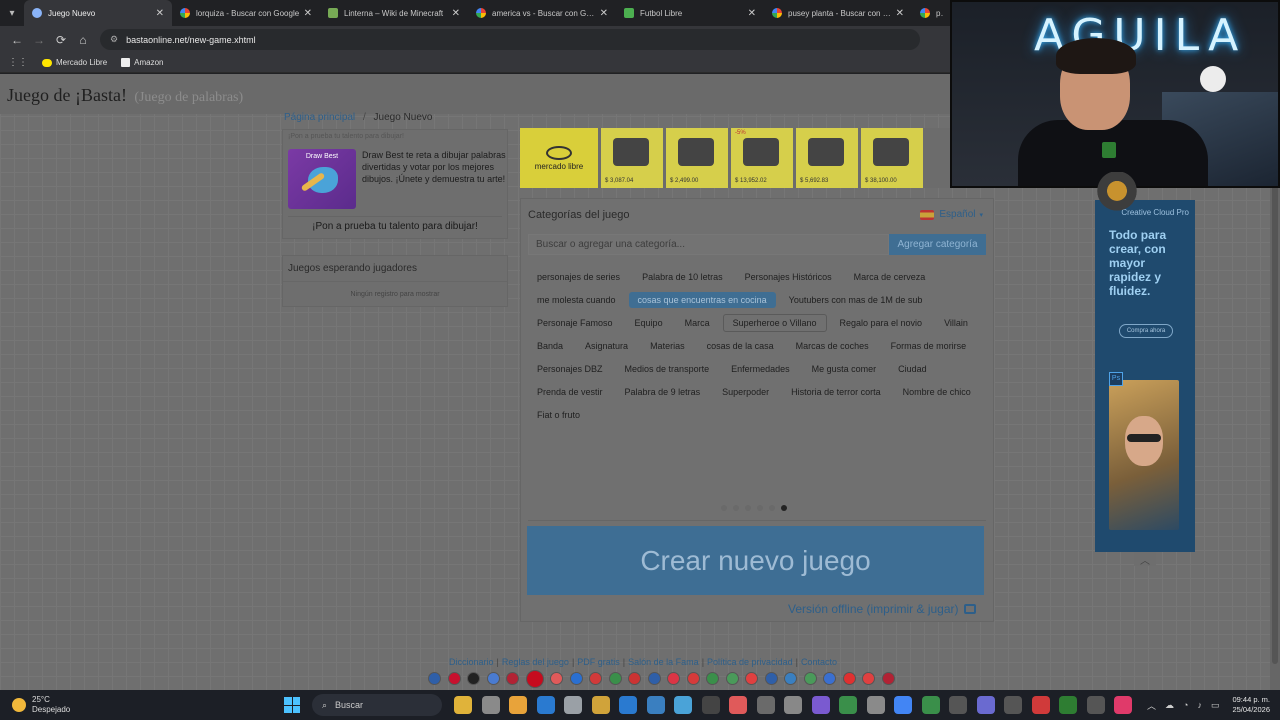 This screenshot has height=720, width=1280. What do you see at coordinates (576, 300) in the screenshot?
I see `category-option: me molesta cuando` at bounding box center [576, 300].